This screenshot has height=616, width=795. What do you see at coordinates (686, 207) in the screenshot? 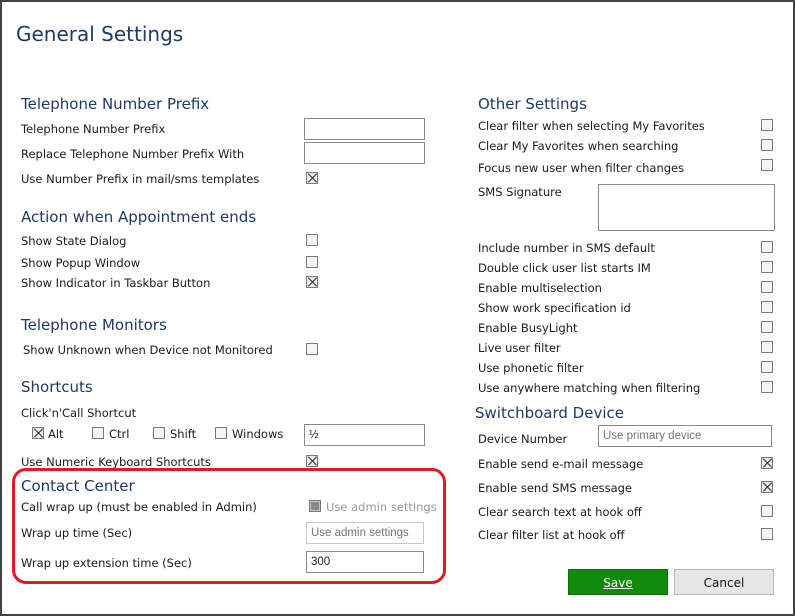
I see `sms-signature-input` at bounding box center [686, 207].